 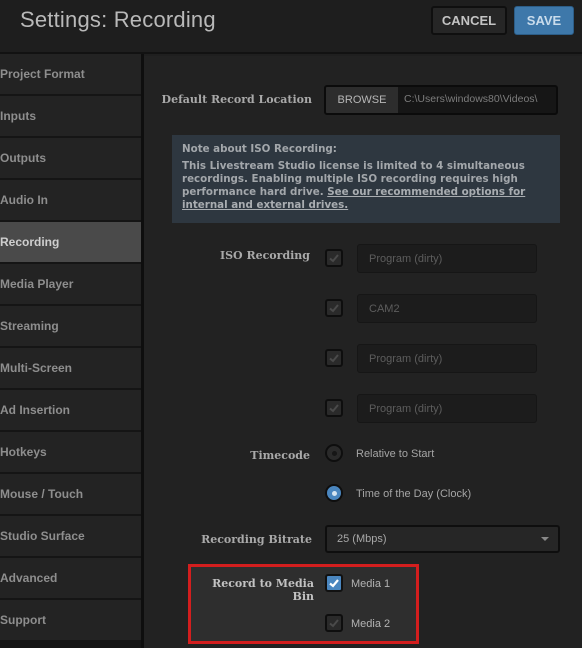 What do you see at coordinates (70, 452) in the screenshot?
I see `sidebar-item-hotkeys: Hotkeys` at bounding box center [70, 452].